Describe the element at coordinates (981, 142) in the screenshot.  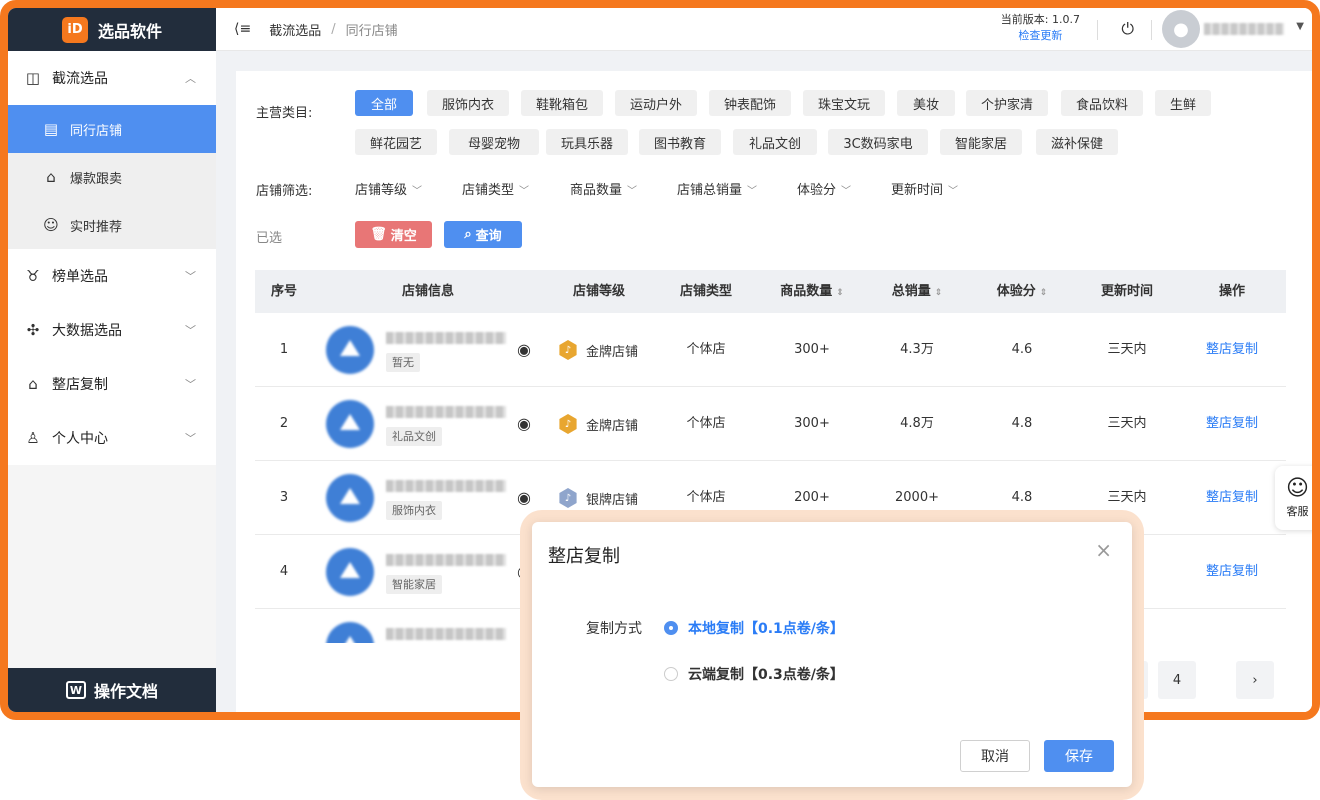
I see `category-tag: 智能家居` at that location.